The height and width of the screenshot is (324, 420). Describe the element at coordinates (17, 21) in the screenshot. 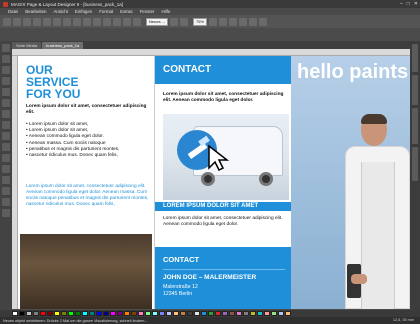

I see `open-folder-icon` at that location.